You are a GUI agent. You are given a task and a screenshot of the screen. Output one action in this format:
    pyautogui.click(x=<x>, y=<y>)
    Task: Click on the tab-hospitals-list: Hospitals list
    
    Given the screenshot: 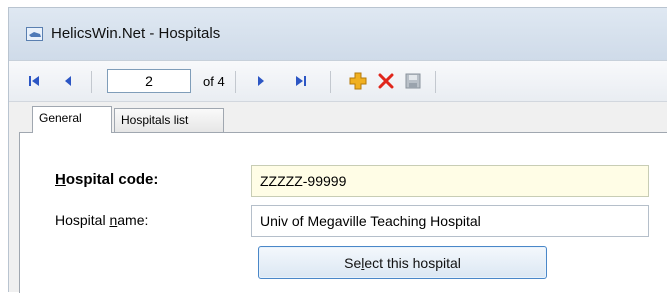 What is the action you would take?
    pyautogui.click(x=169, y=120)
    